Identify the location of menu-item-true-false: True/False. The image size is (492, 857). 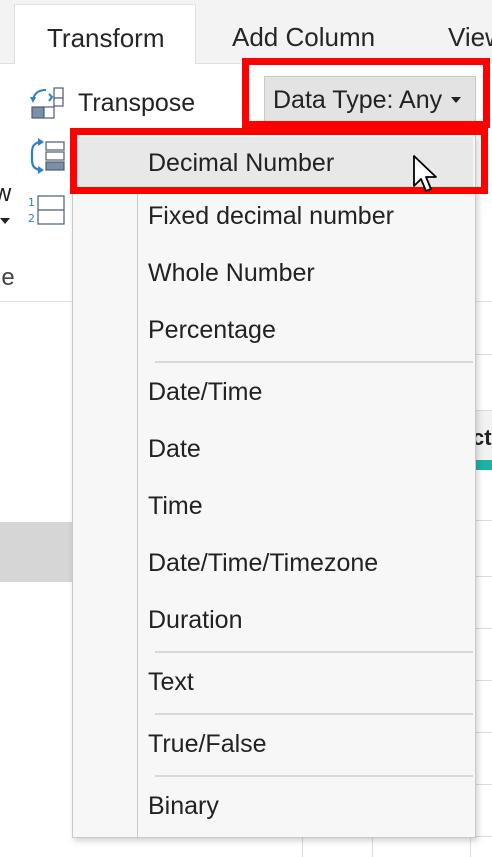
(274, 744).